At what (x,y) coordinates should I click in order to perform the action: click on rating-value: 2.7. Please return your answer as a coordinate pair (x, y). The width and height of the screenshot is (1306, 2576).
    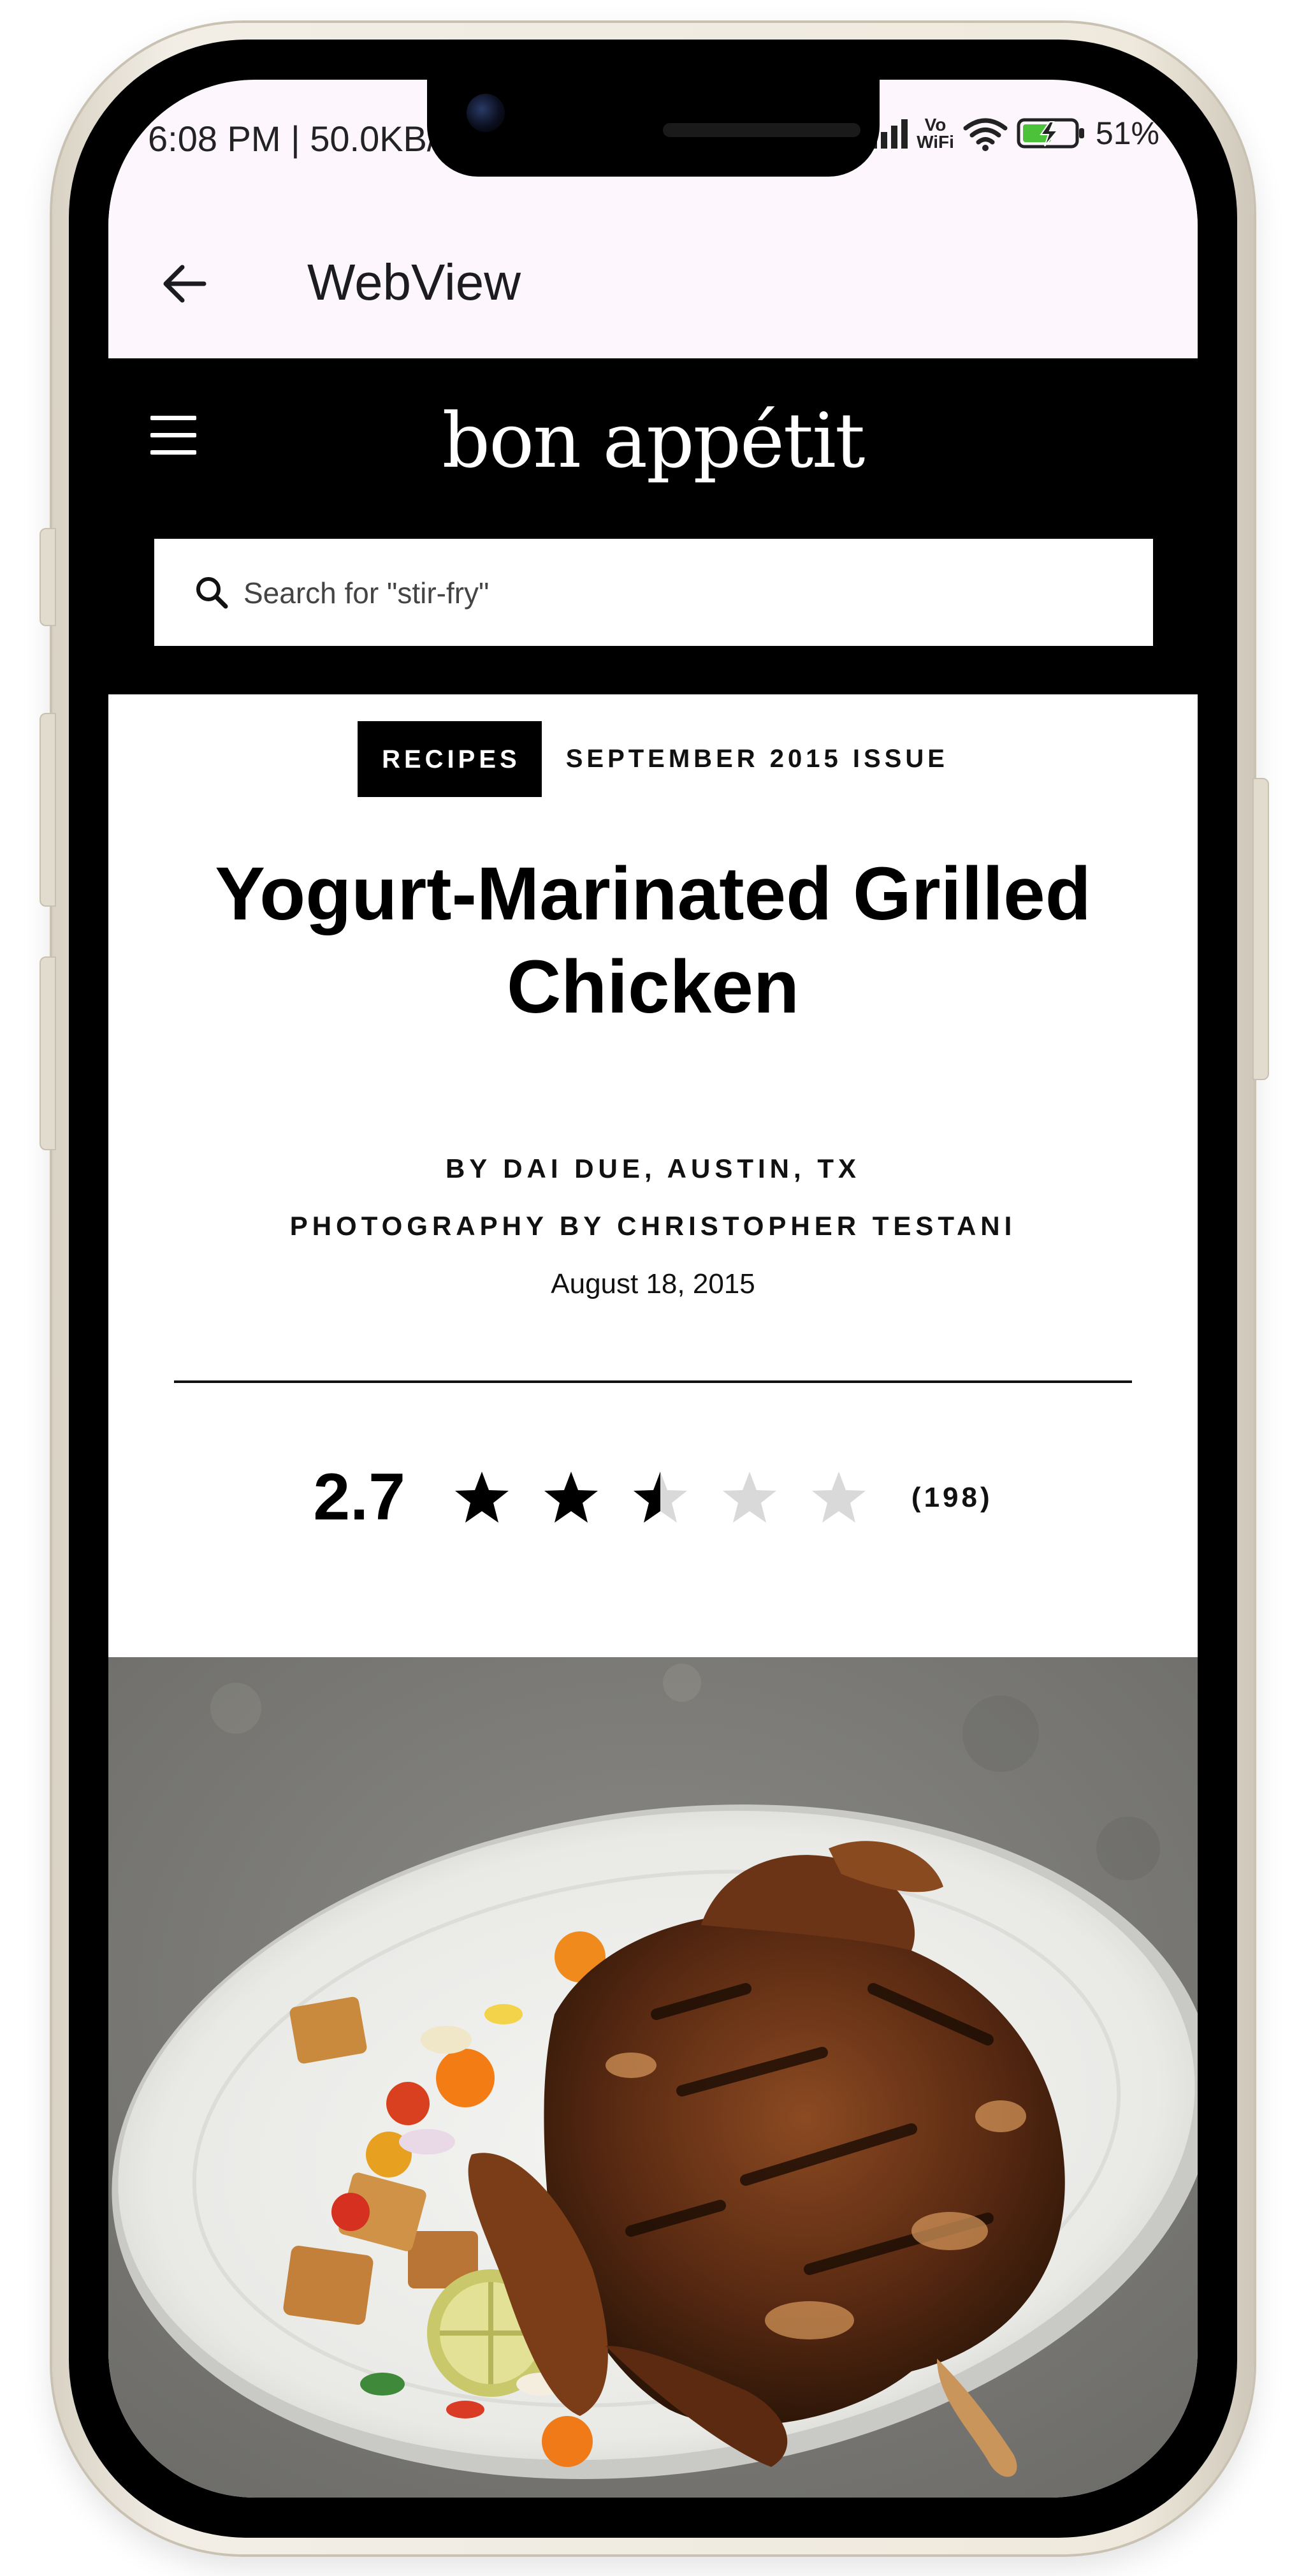
    Looking at the image, I should click on (359, 1497).